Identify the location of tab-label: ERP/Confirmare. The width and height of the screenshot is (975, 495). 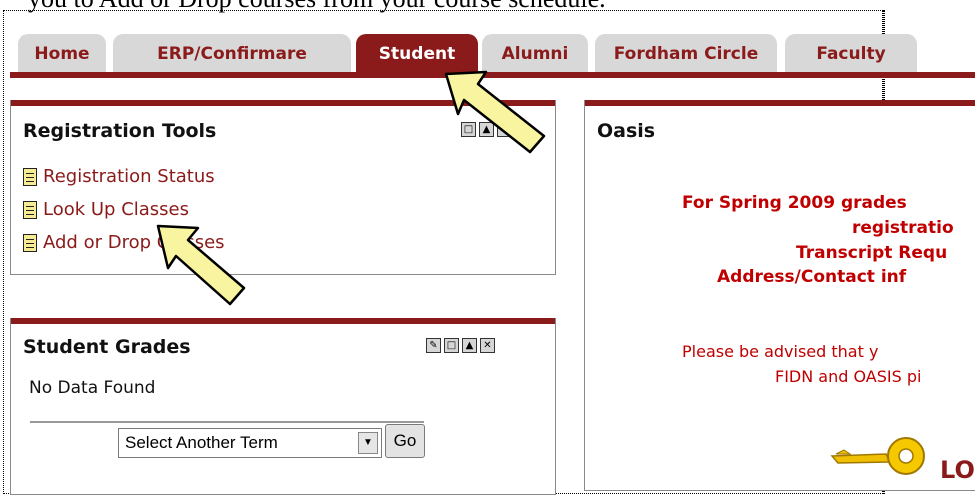
(232, 54).